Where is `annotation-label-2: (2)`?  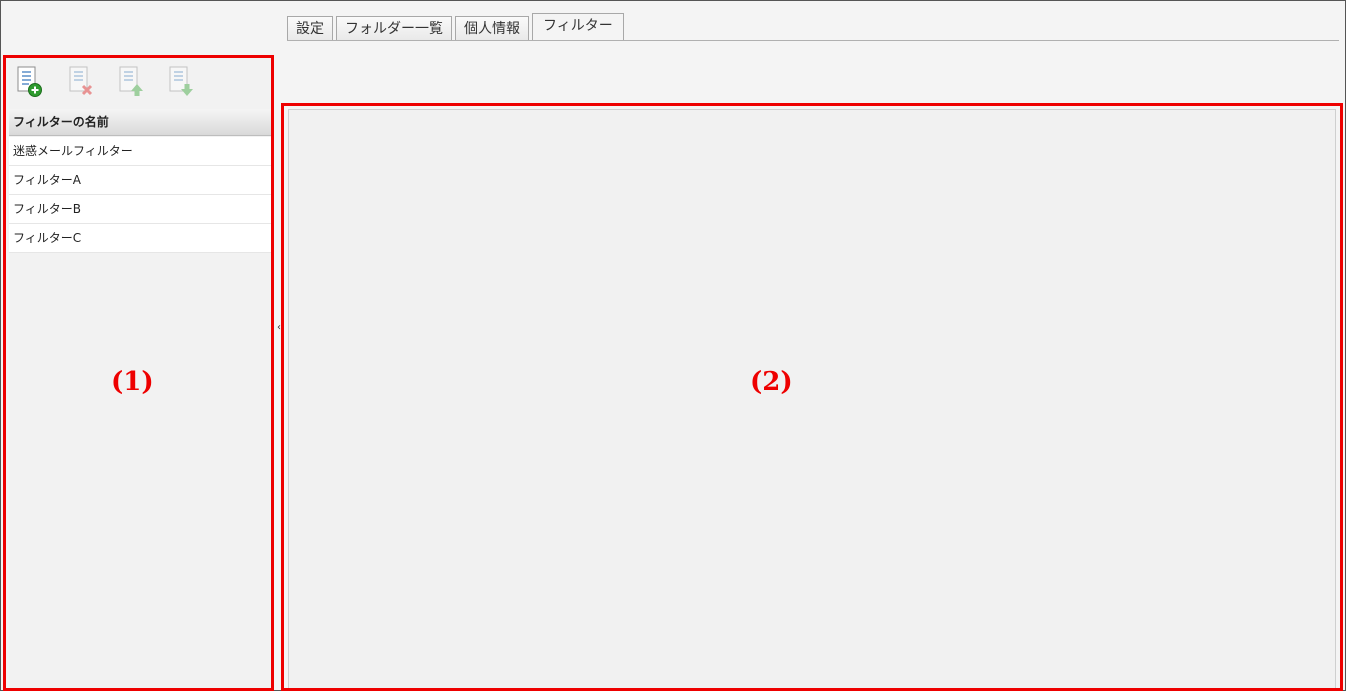 annotation-label-2: (2) is located at coordinates (771, 382).